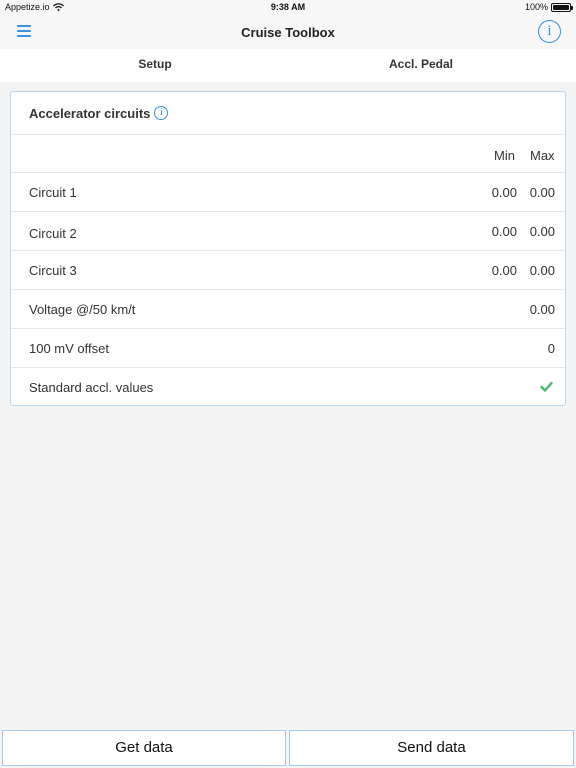  Describe the element at coordinates (431, 748) in the screenshot. I see `send-data-button: Send data` at that location.